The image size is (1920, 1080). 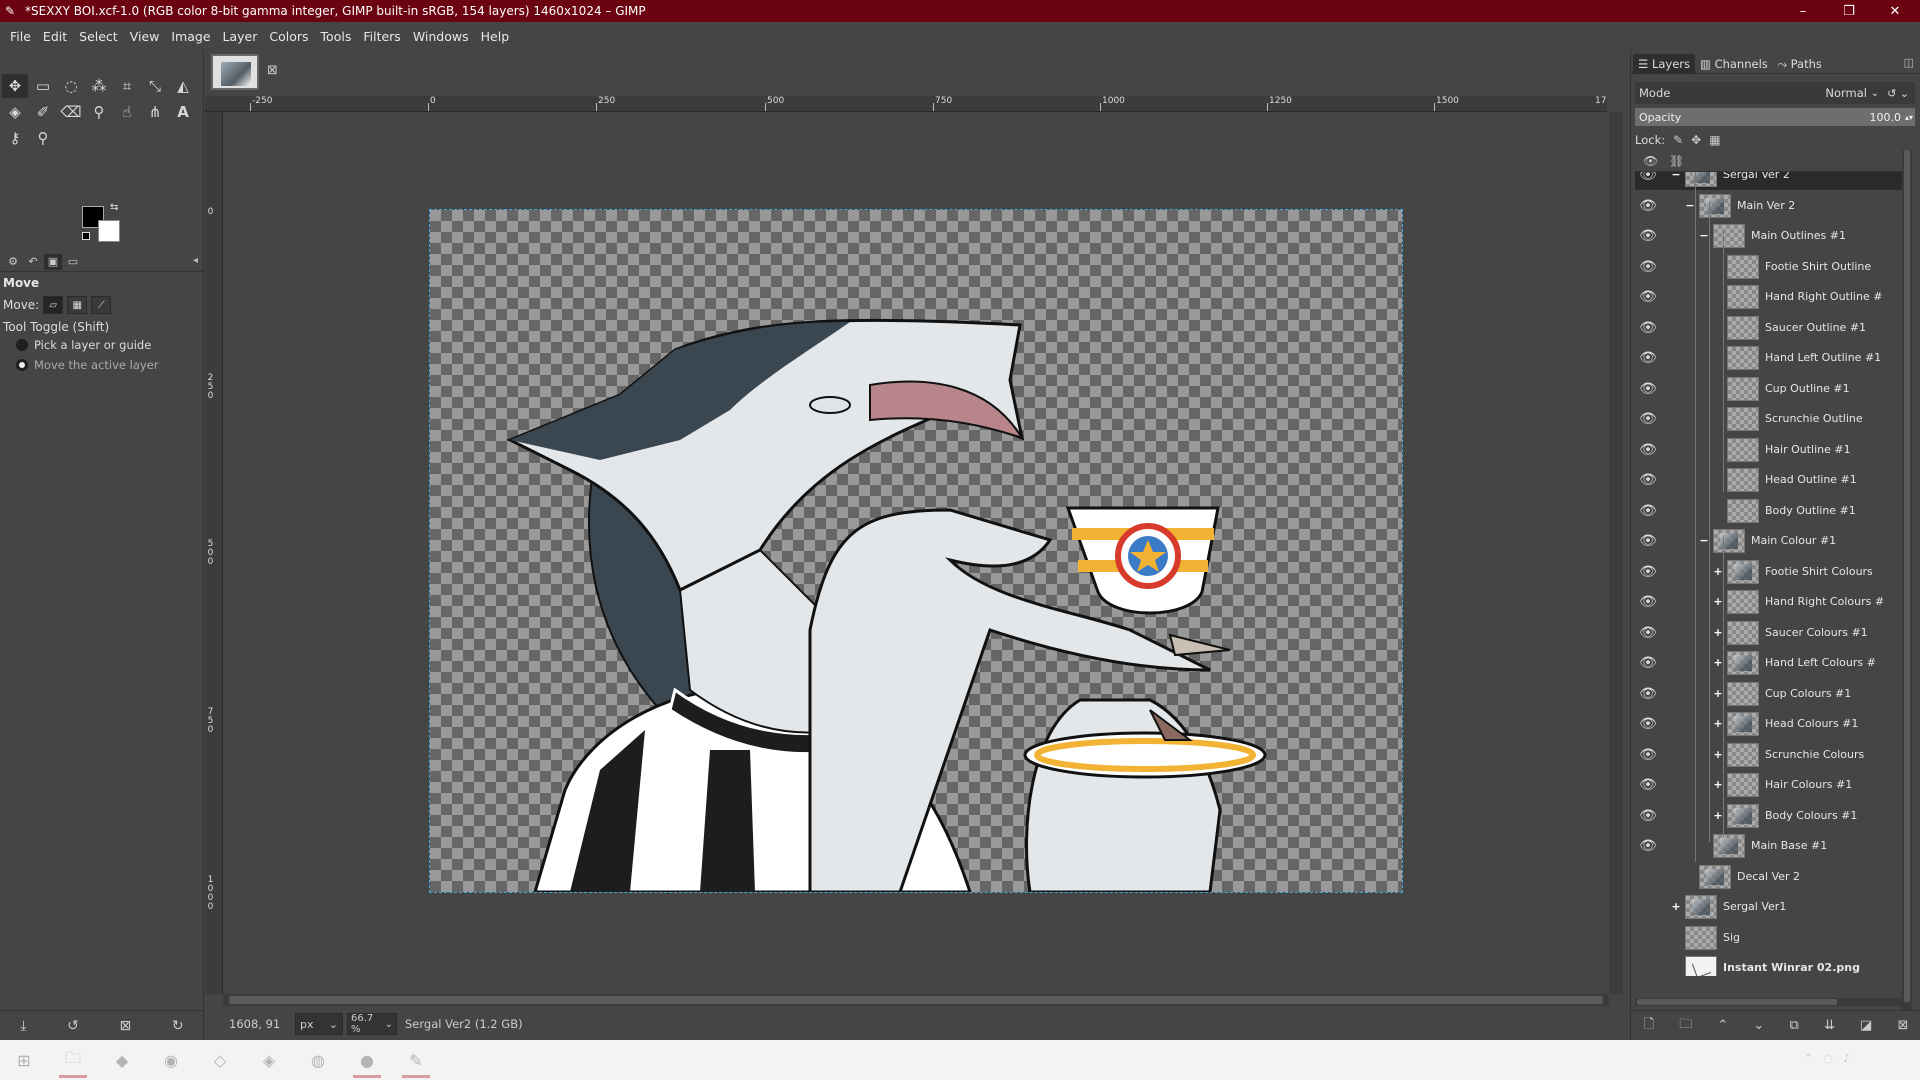 What do you see at coordinates (1696, 140) in the screenshot?
I see `lock-position-icon: ✥` at bounding box center [1696, 140].